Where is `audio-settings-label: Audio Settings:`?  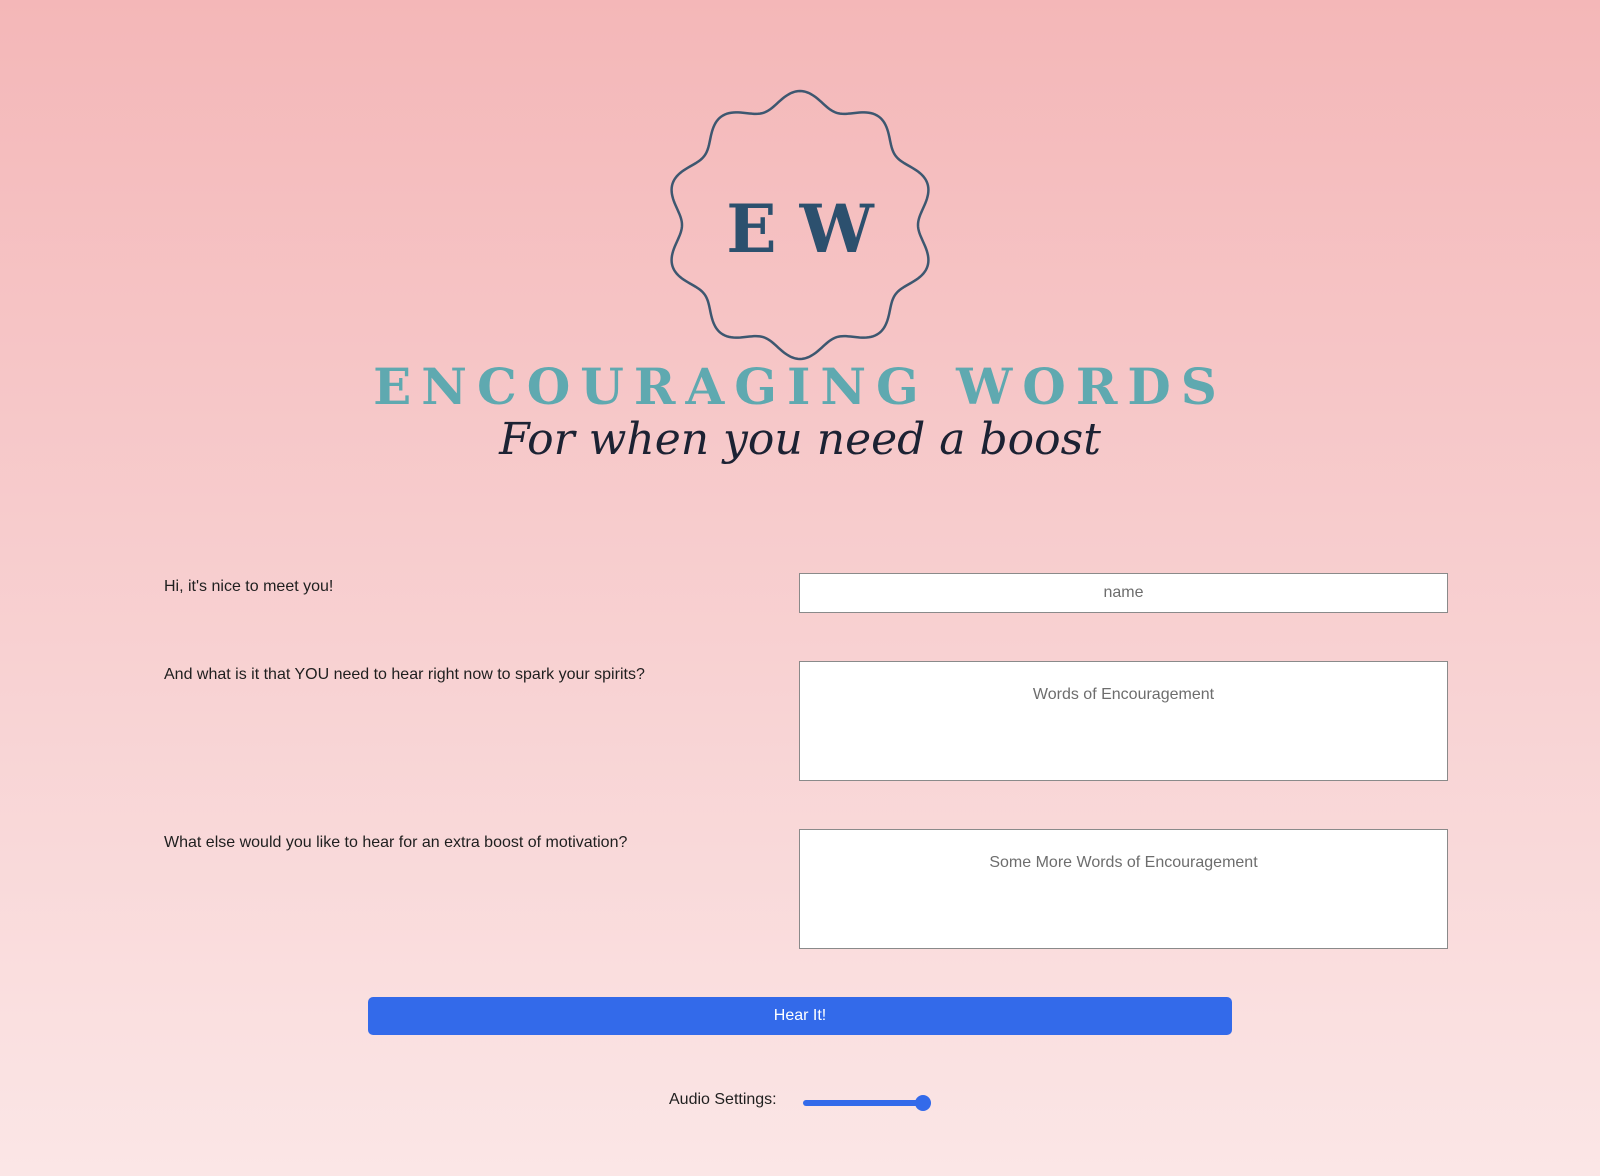 audio-settings-label: Audio Settings: is located at coordinates (723, 1099).